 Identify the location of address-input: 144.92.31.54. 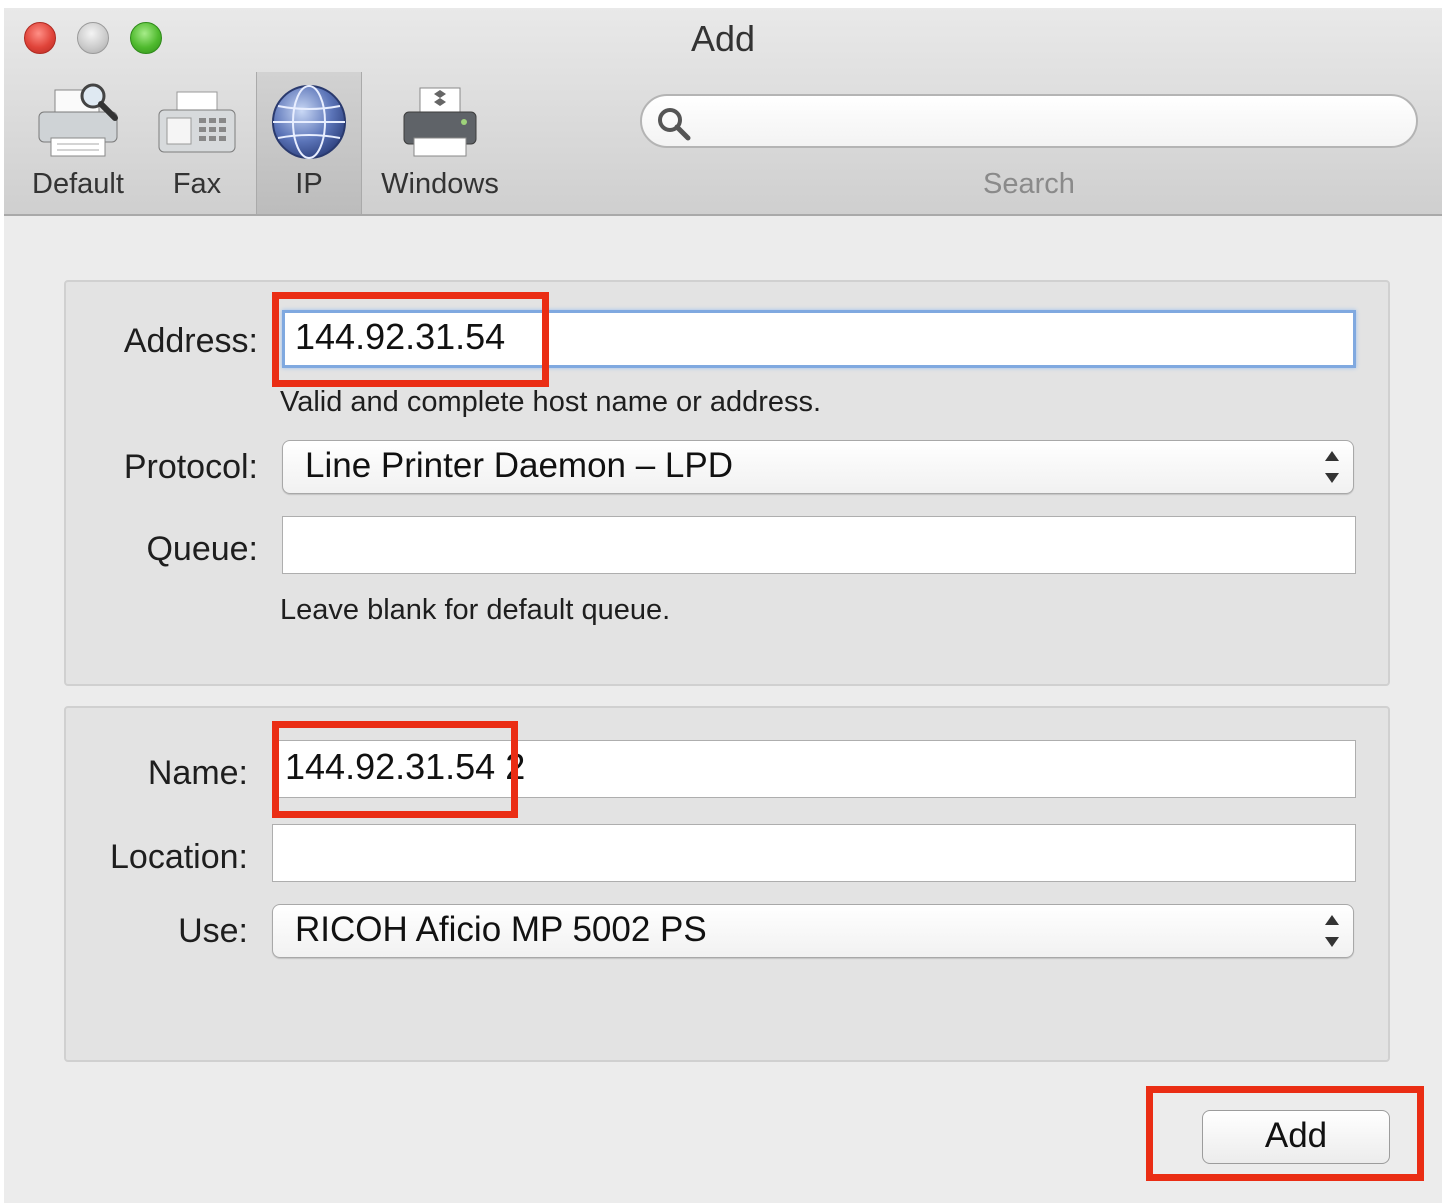
(819, 339).